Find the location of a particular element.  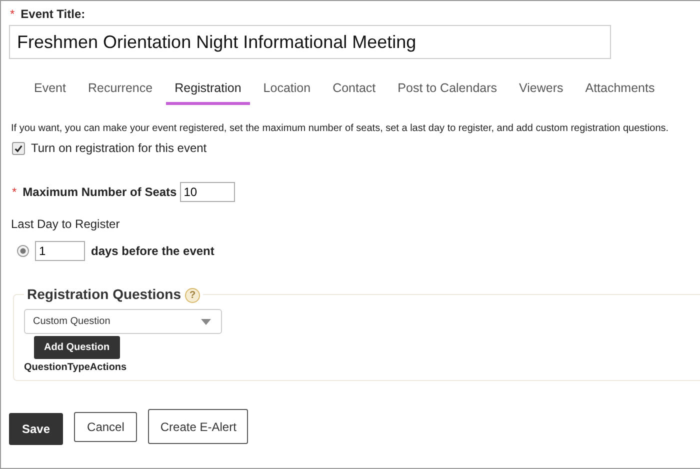

tab: Event is located at coordinates (50, 90).